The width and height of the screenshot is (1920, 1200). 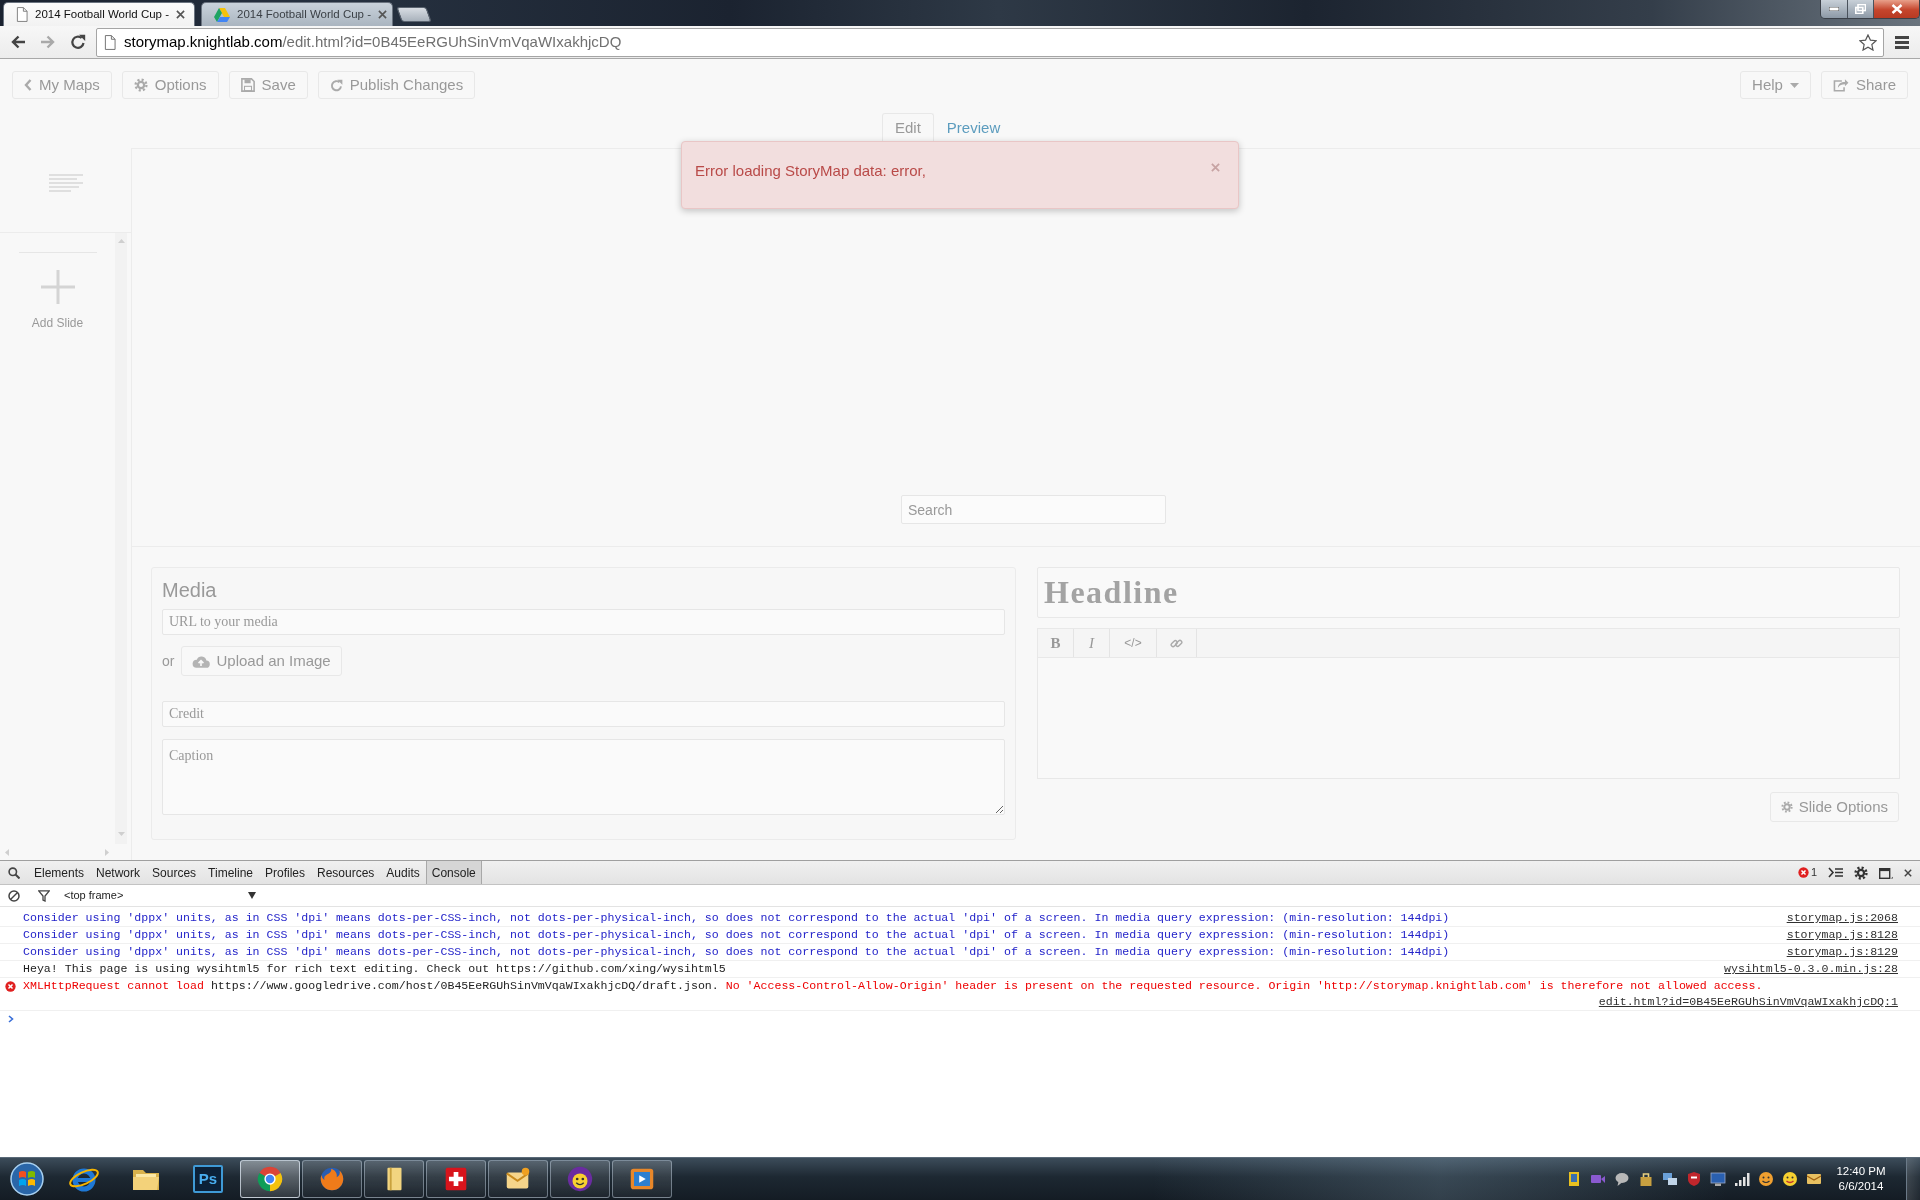 I want to click on search-button, so click(x=14, y=872).